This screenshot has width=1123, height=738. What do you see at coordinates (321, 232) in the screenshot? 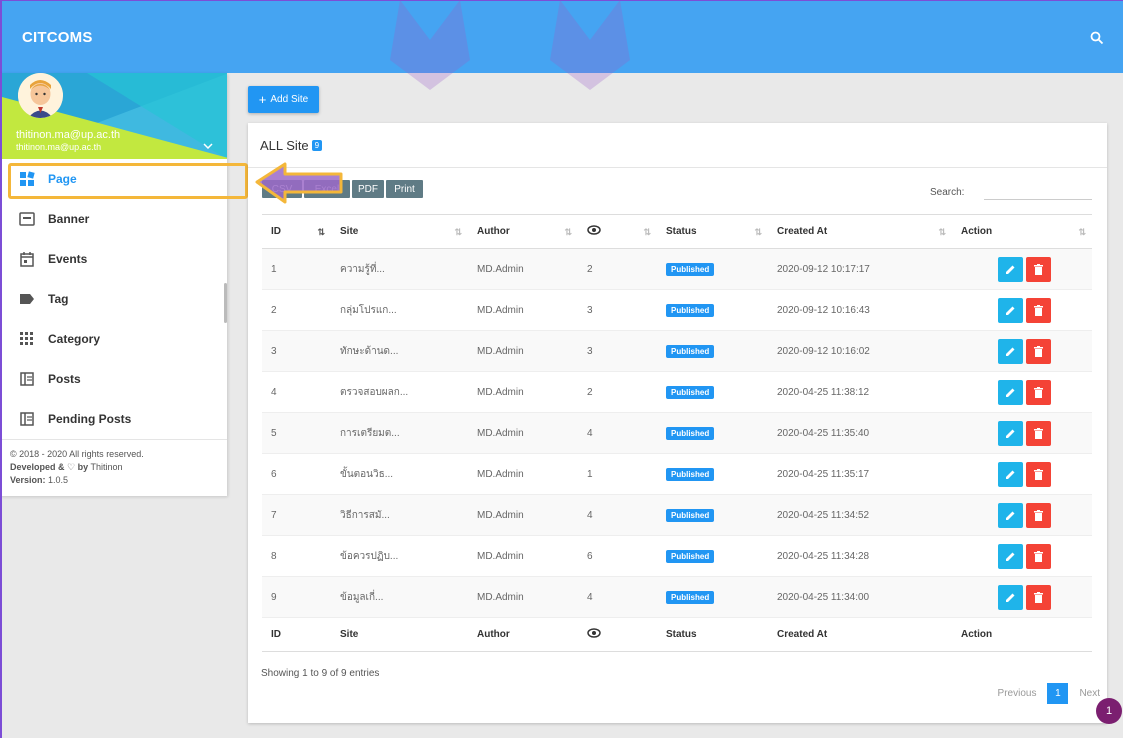
I see `sort-asc-icon: ⇅` at bounding box center [321, 232].